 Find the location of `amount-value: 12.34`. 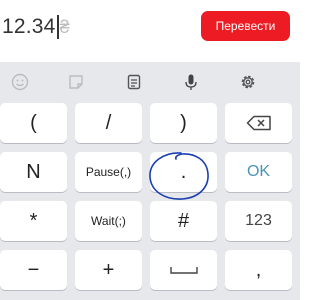

amount-value: 12.34 is located at coordinates (29, 26).